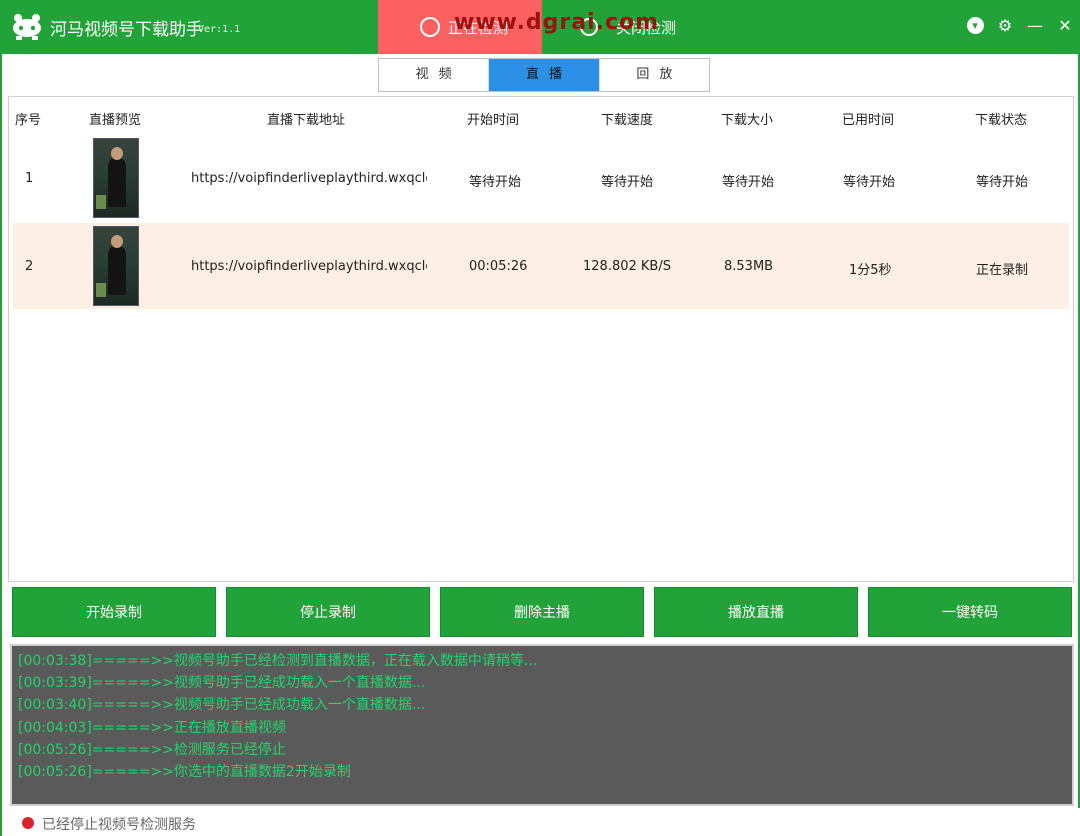 The image size is (1080, 836). I want to click on col-speed: 下载速度, so click(627, 120).